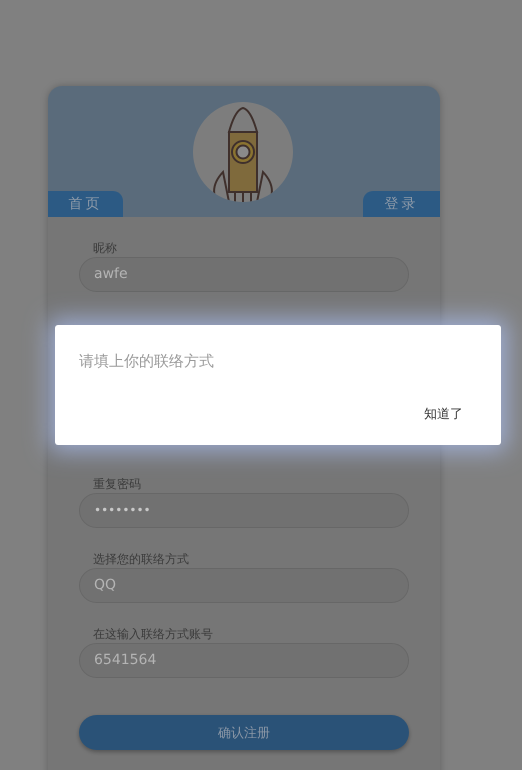 This screenshot has width=522, height=770. Describe the element at coordinates (85, 204) in the screenshot. I see `nav-tab: 首页` at that location.